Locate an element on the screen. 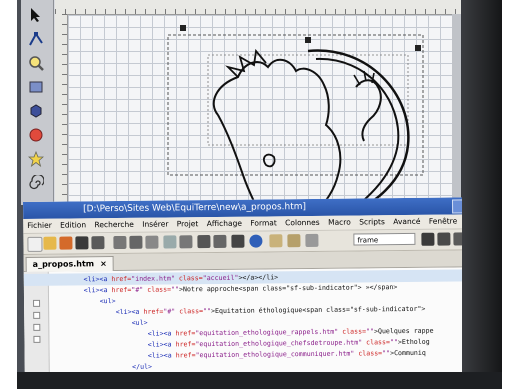 This screenshot has height=389, width=513. canvas-scrollbar is located at coordinates (456, 109).